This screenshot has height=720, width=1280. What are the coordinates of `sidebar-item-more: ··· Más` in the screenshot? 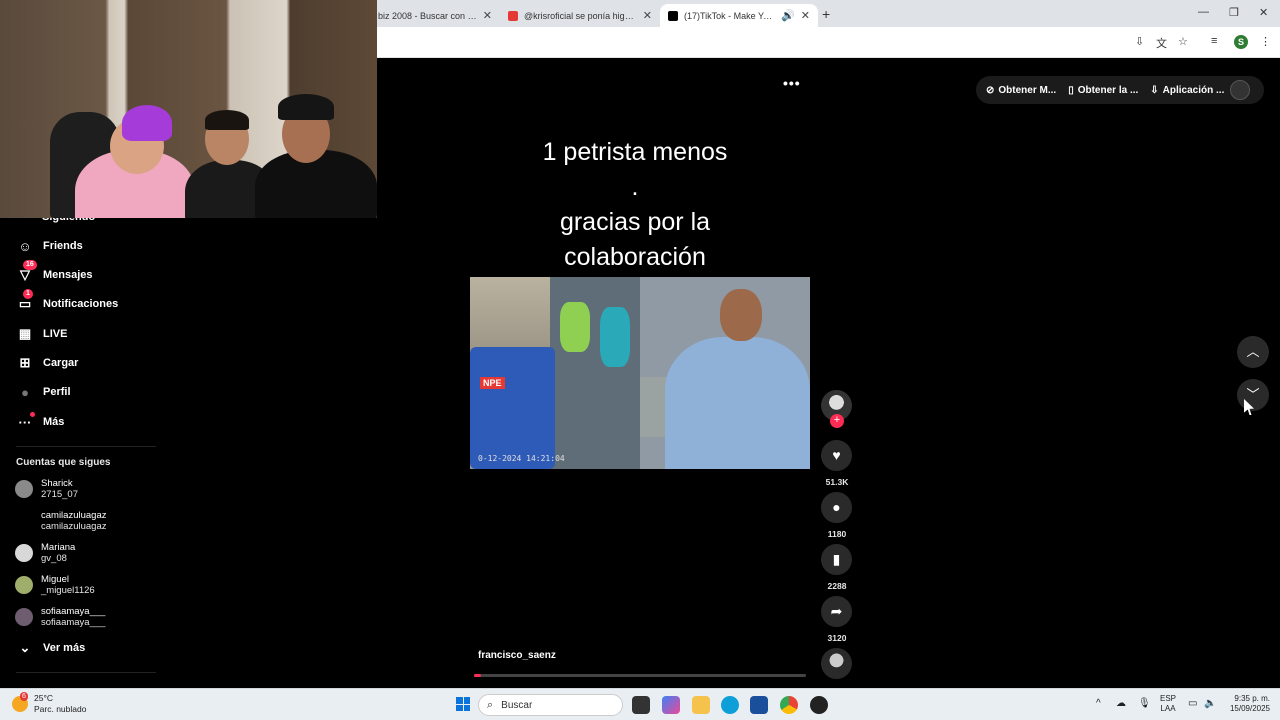 It's located at (40, 421).